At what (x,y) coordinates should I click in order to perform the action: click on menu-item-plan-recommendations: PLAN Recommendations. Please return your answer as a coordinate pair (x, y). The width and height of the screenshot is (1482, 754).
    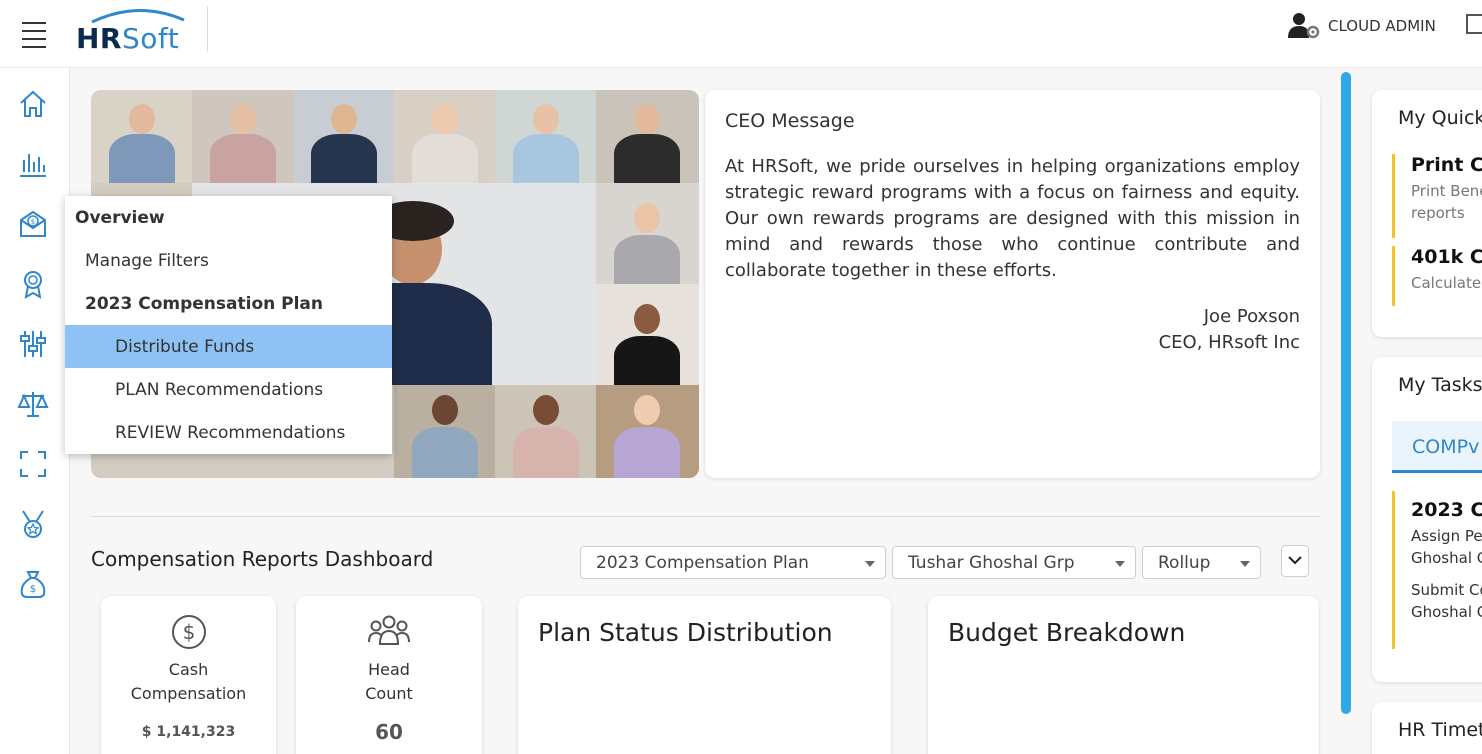
    Looking at the image, I should click on (228, 389).